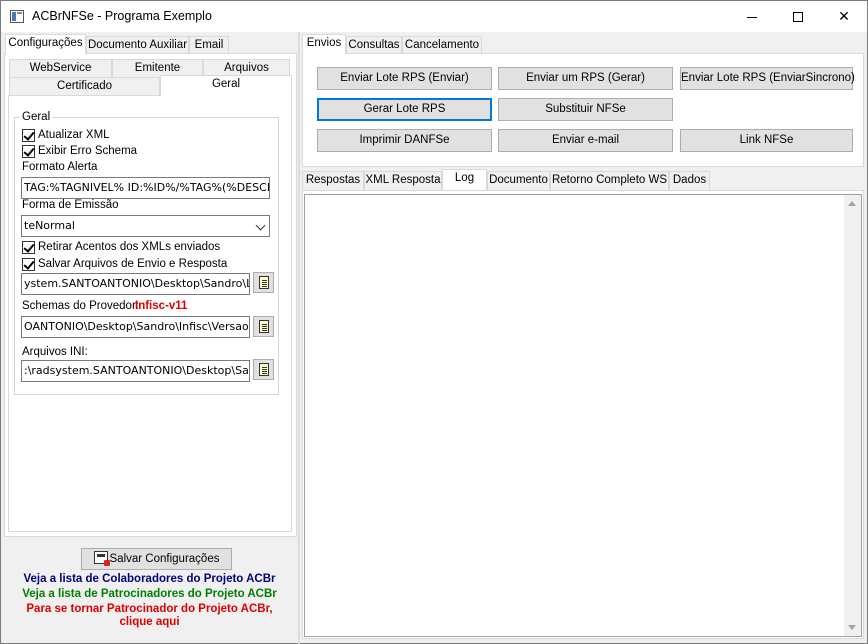  What do you see at coordinates (585, 78) in the screenshot?
I see `enviar-um-rps-button: Enviar um RPS (Gerar)` at bounding box center [585, 78].